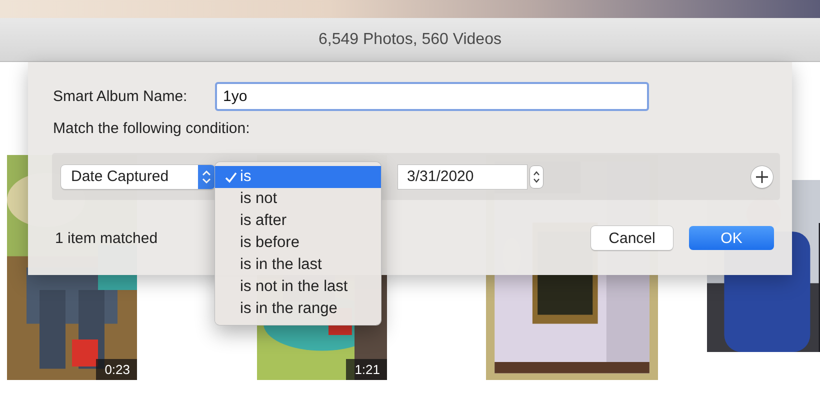 The width and height of the screenshot is (820, 416). What do you see at coordinates (298, 287) in the screenshot?
I see `menu-item: is not in the last` at bounding box center [298, 287].